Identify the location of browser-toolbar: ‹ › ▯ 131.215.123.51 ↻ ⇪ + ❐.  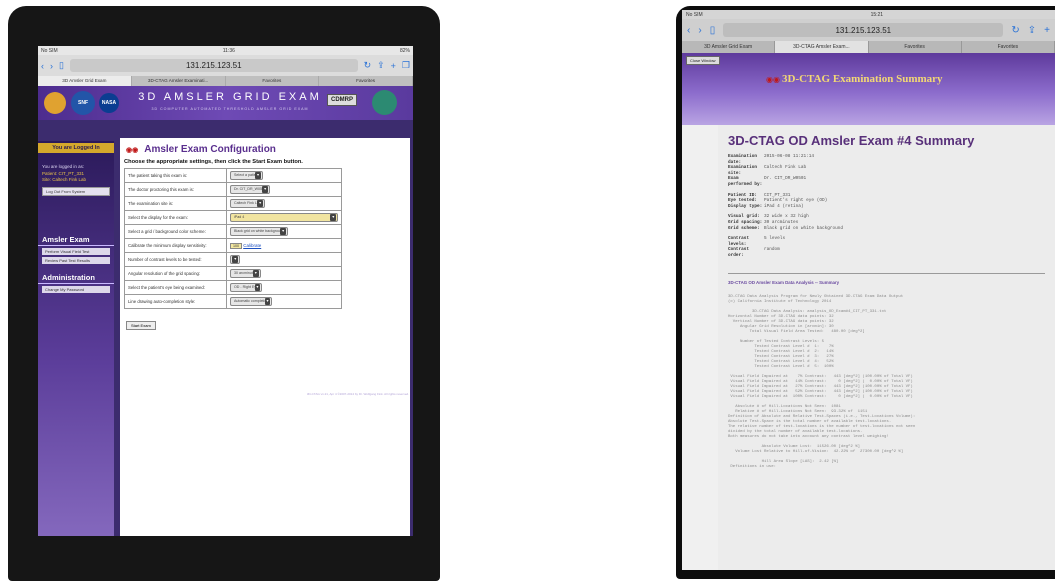
(225, 65).